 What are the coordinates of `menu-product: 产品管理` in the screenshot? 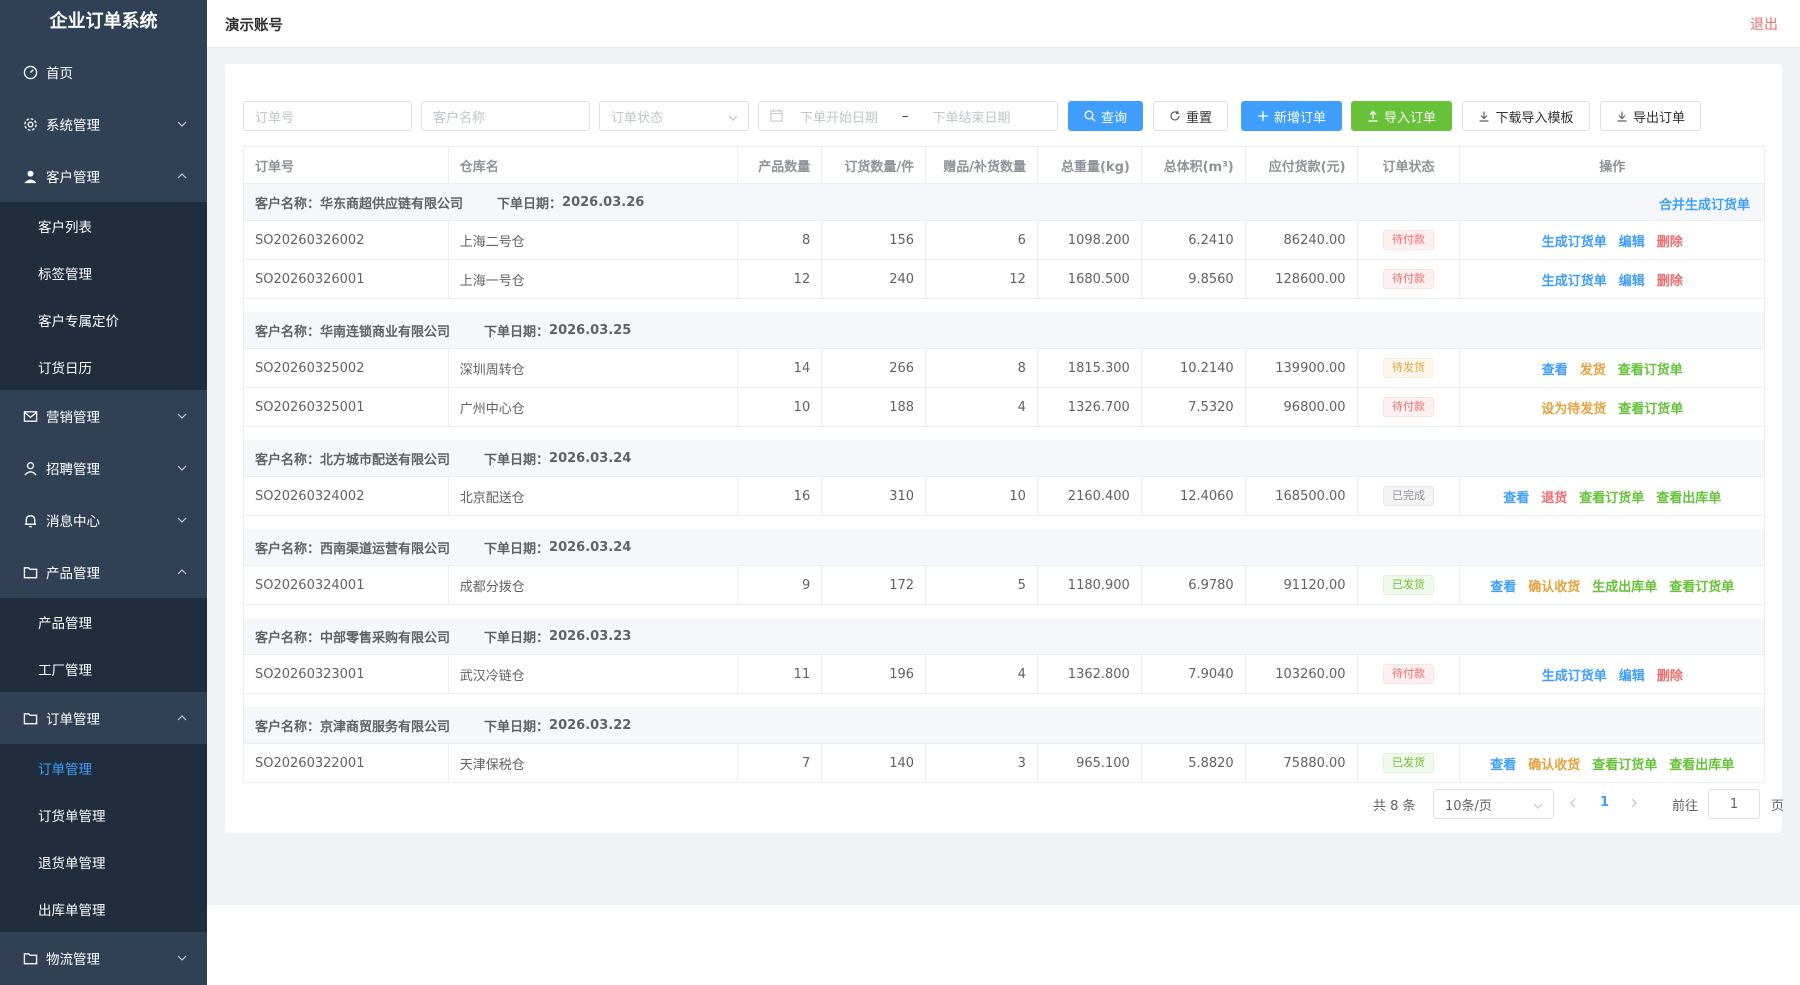 It's located at (103, 572).